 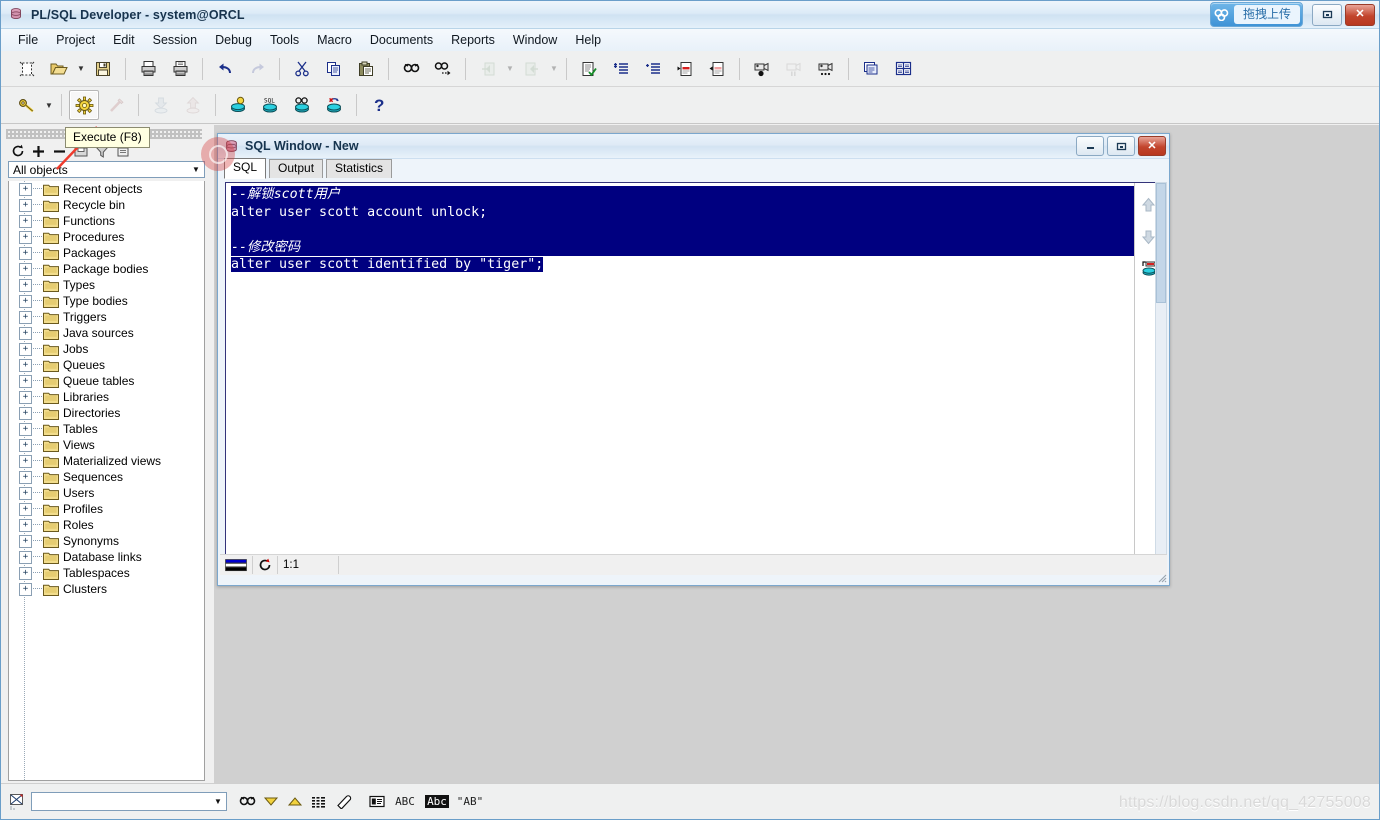 I want to click on menu-tools: Tools, so click(x=284, y=40).